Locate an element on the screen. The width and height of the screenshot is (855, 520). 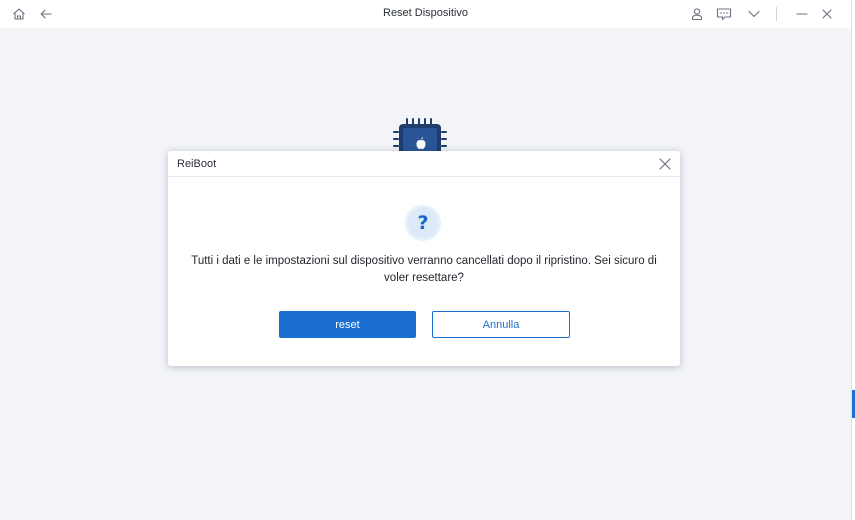
dialog-header: ReiBoot is located at coordinates (424, 164).